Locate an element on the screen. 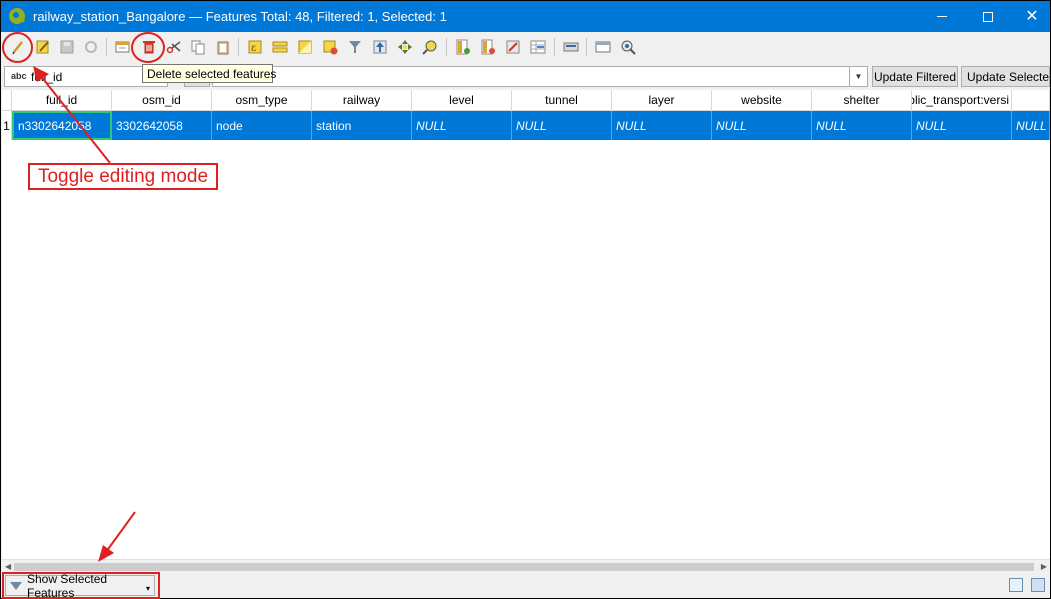  status-arrow-line is located at coordinates (120, 532).